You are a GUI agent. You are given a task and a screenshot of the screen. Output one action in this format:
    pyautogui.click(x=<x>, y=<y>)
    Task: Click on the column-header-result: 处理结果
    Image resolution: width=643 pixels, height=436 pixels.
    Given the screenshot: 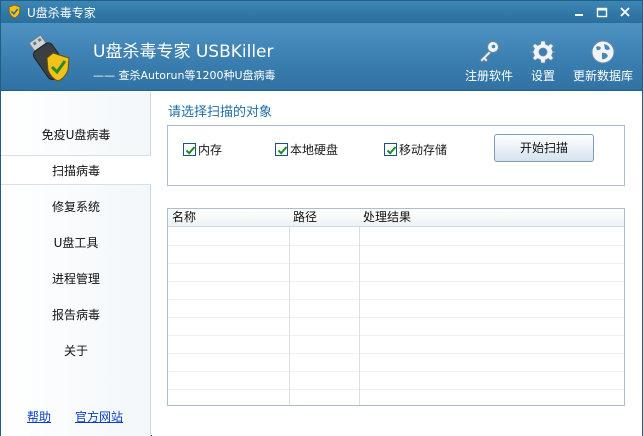 What is the action you would take?
    pyautogui.click(x=491, y=218)
    